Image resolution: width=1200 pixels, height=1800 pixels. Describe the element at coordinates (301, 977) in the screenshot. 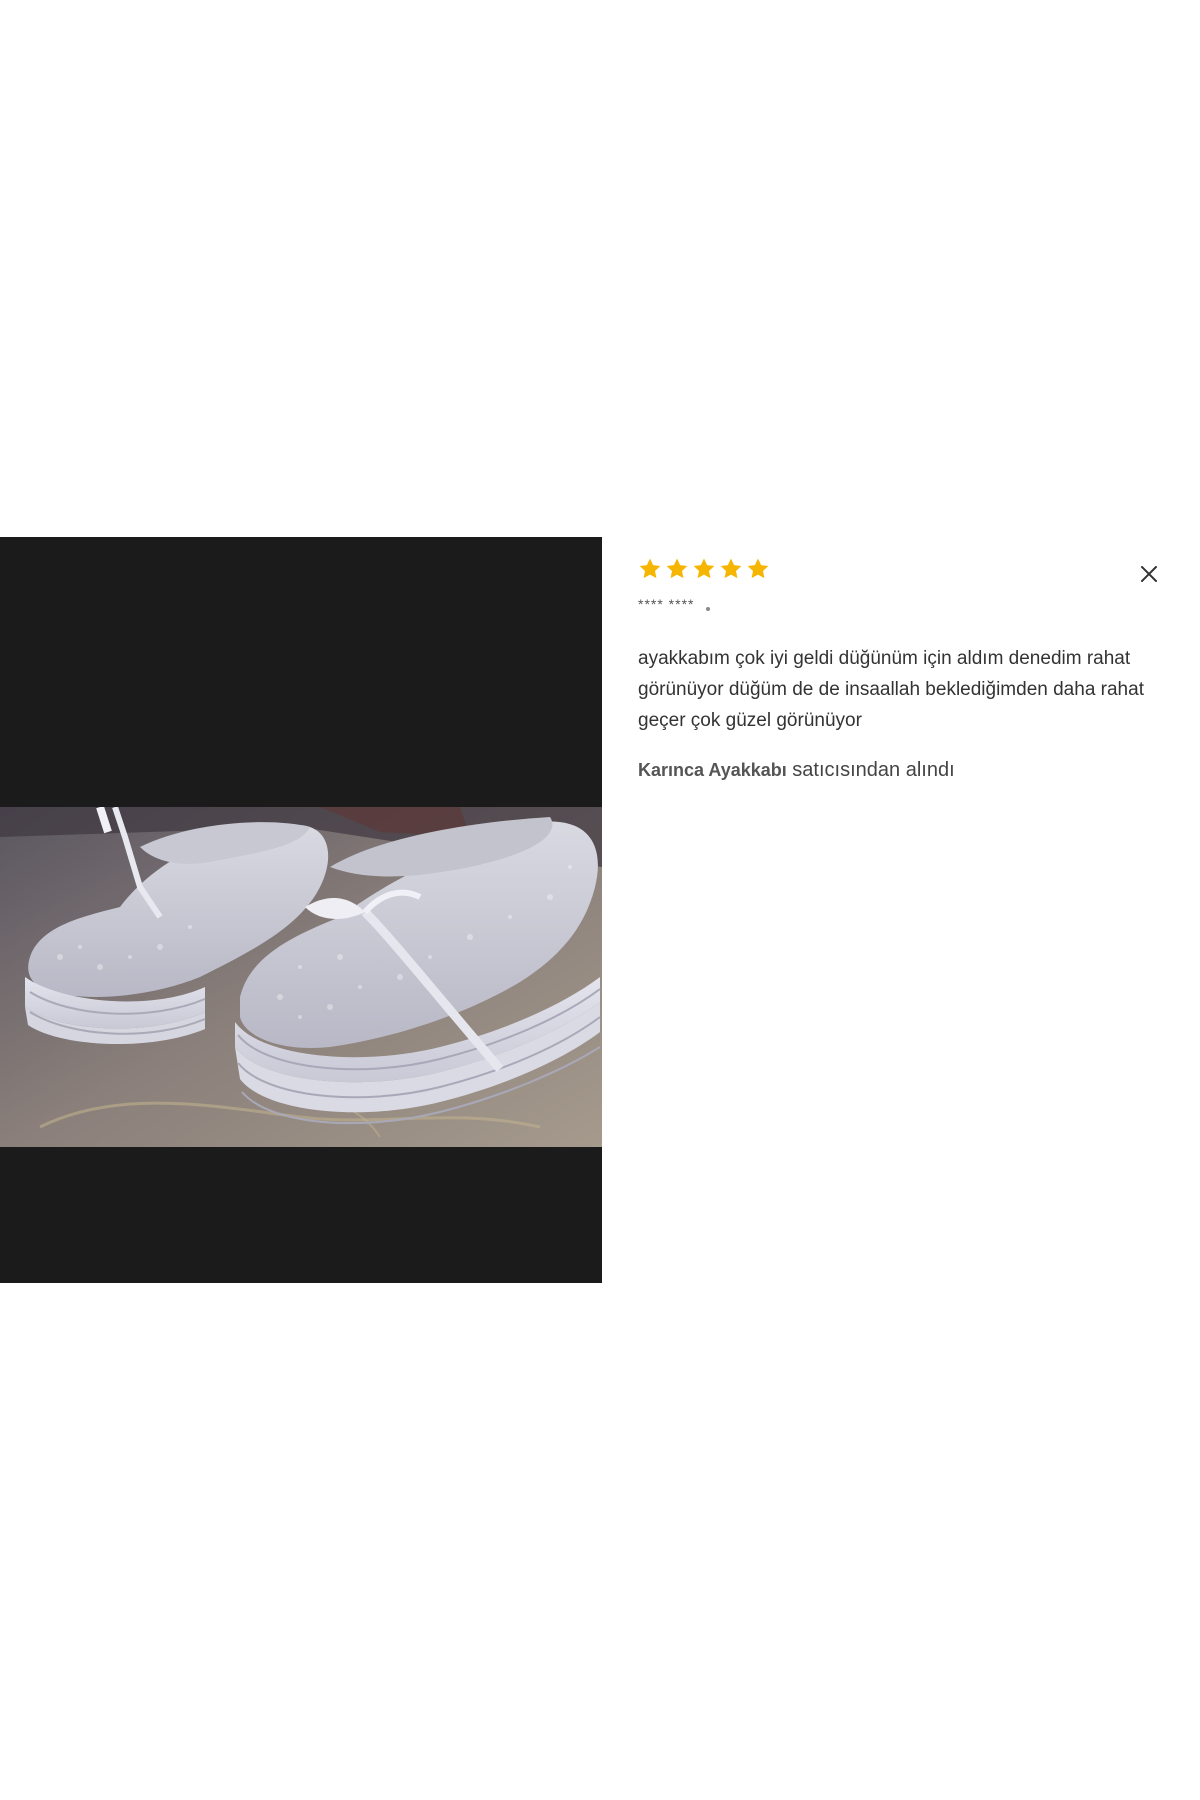

I see `review-photo` at that location.